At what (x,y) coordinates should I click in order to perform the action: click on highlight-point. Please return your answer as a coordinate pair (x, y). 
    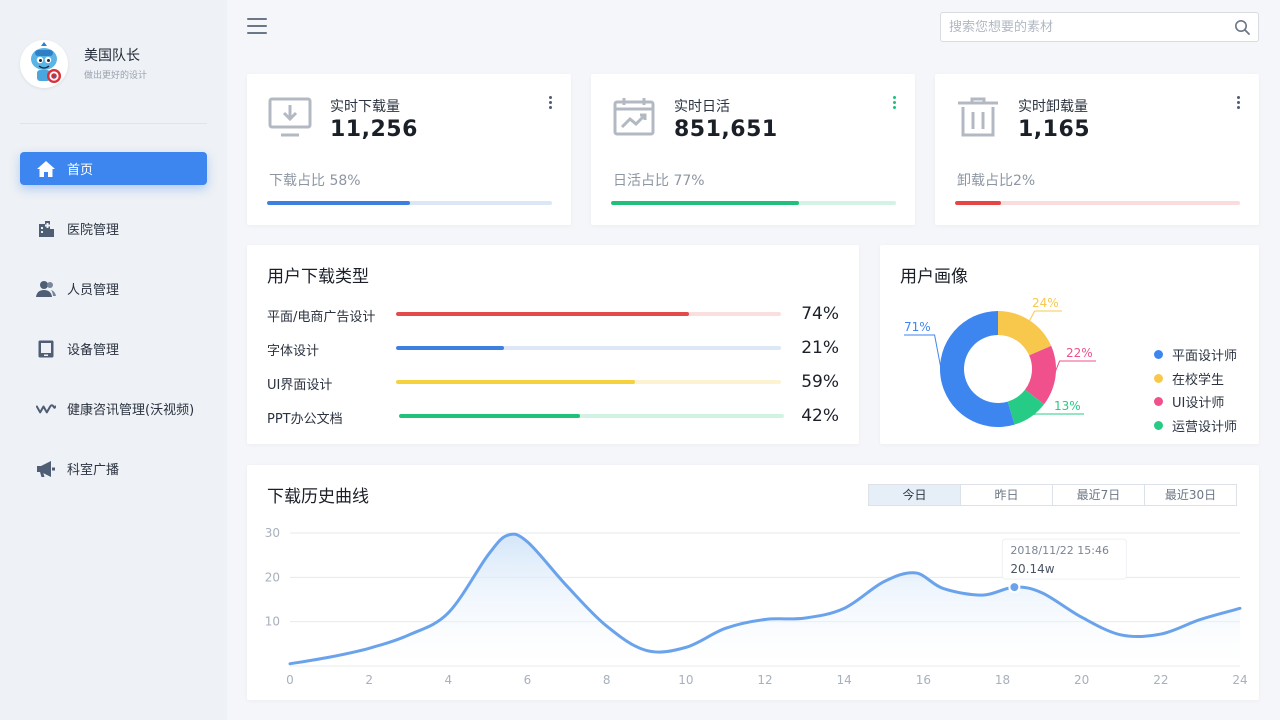
    Looking at the image, I should click on (1014, 587).